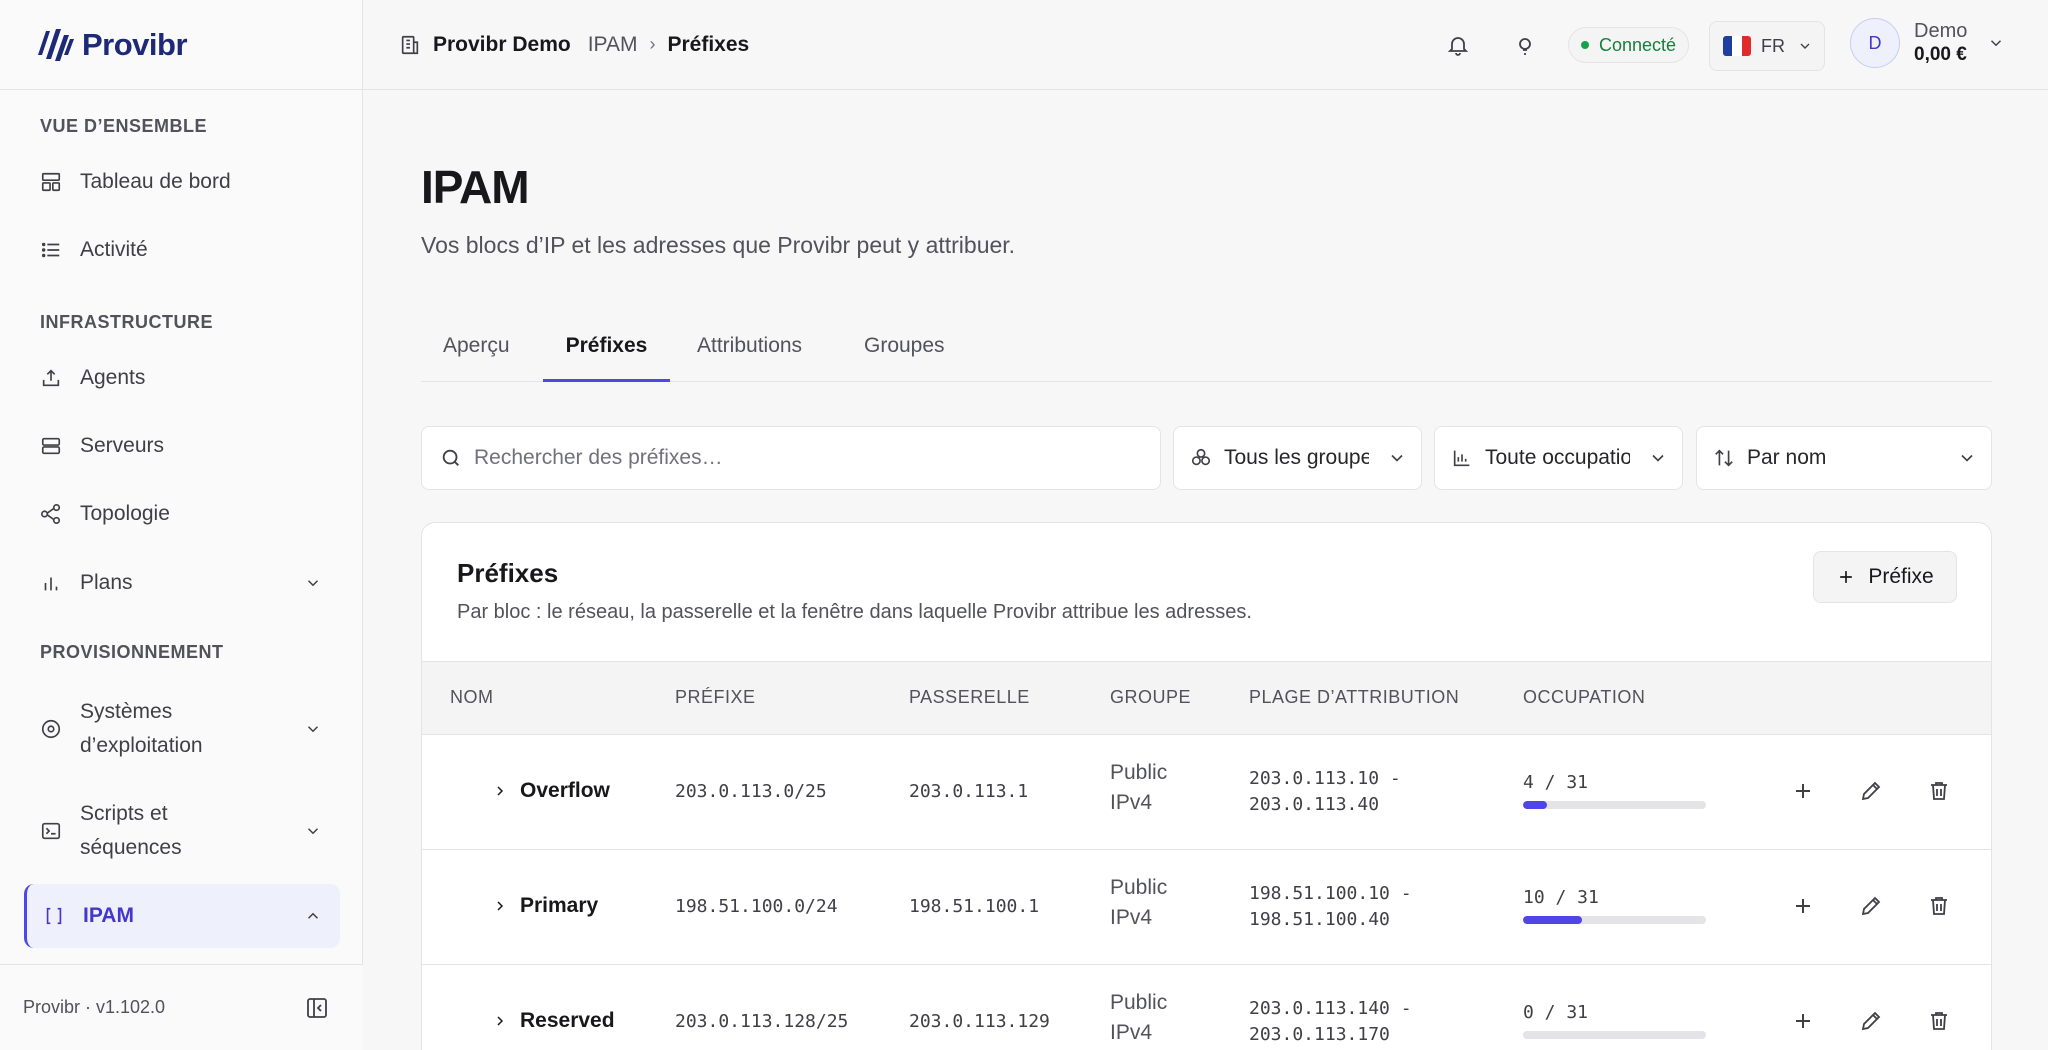 The width and height of the screenshot is (2048, 1050). I want to click on sidebar-item-dashboard: Tableau de bord, so click(182, 182).